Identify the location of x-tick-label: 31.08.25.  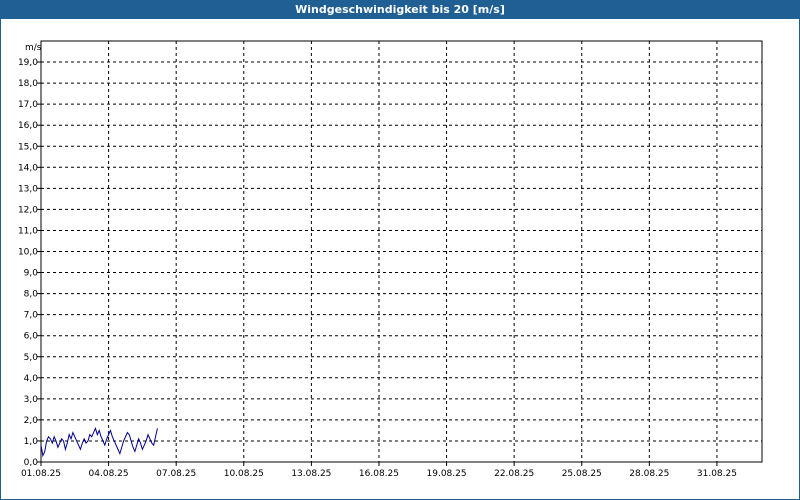
(717, 474).